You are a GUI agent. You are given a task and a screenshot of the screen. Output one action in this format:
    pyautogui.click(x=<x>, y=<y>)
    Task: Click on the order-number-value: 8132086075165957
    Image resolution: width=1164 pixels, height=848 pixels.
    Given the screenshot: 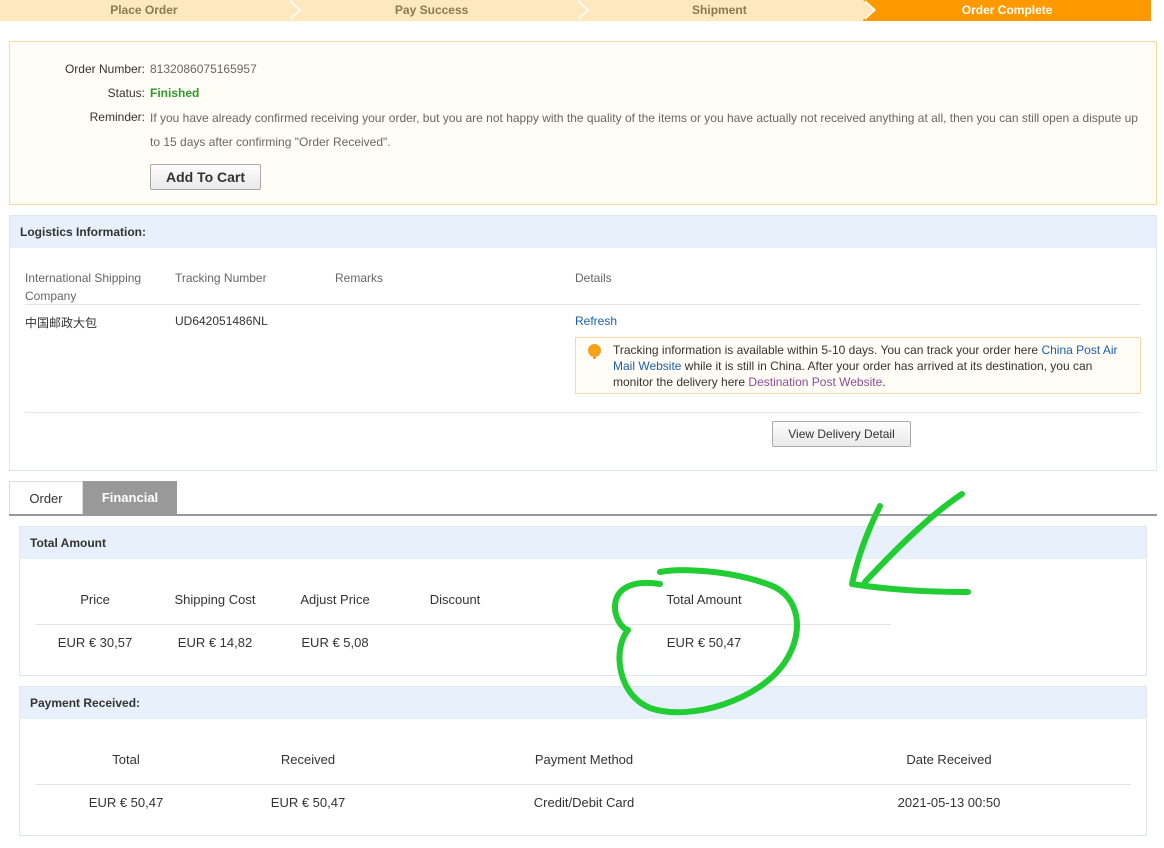 What is the action you would take?
    pyautogui.click(x=203, y=69)
    